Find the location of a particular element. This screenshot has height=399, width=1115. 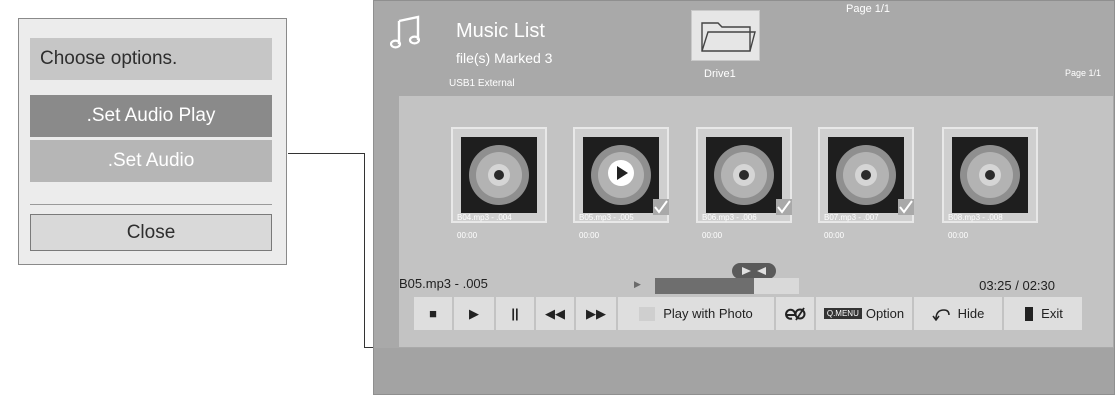

device-label: USB1 External is located at coordinates (482, 83).